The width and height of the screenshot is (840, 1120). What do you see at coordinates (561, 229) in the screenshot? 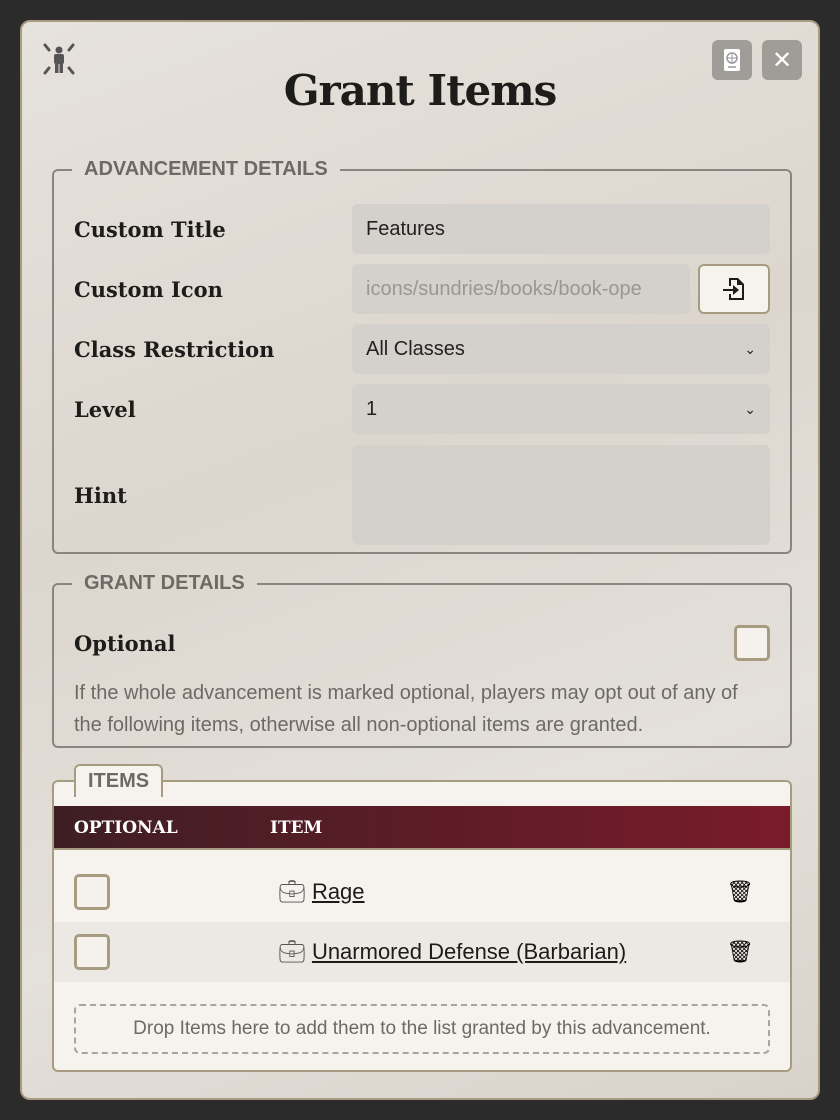
I see `custom-title-input: Features` at bounding box center [561, 229].